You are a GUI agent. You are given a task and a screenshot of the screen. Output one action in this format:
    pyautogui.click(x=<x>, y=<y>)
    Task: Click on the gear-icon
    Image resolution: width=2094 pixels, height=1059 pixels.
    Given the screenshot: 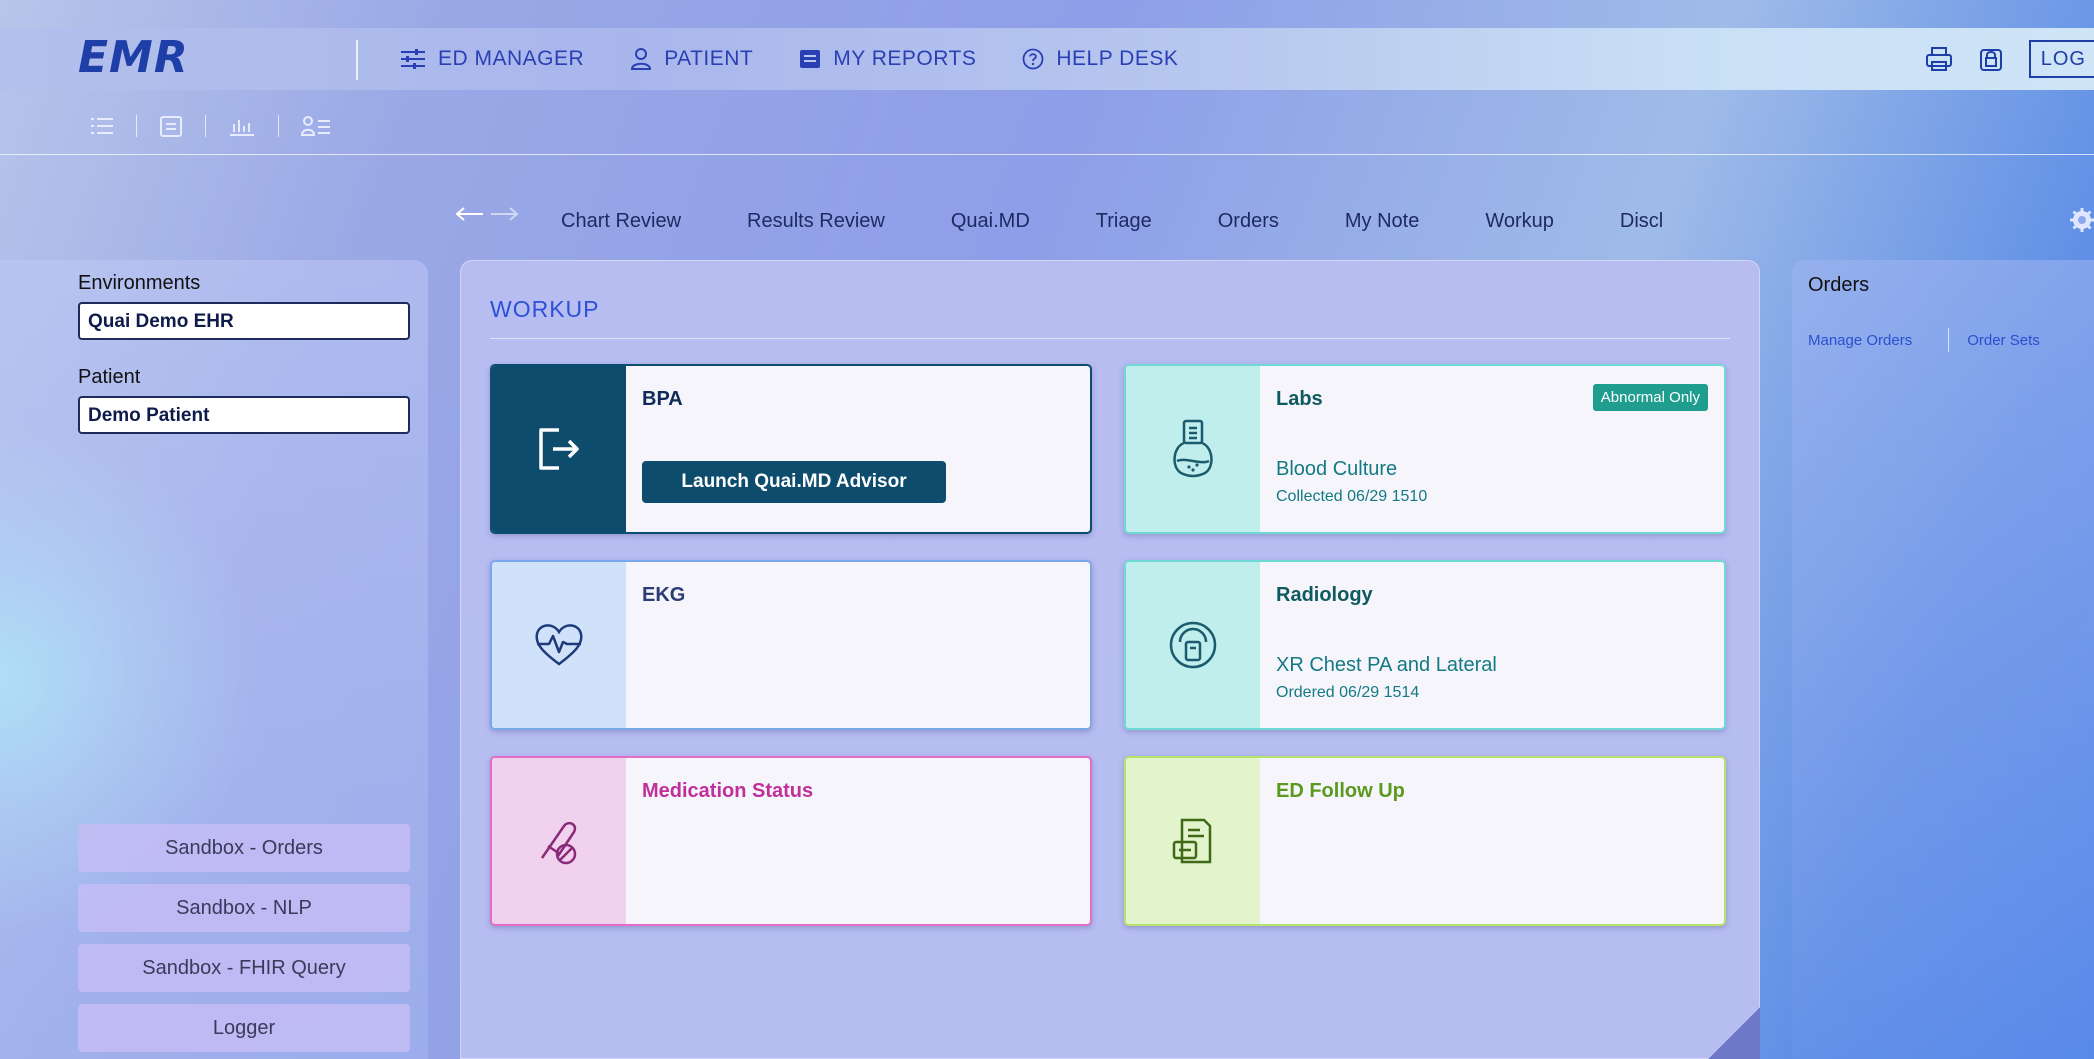 What is the action you would take?
    pyautogui.click(x=2082, y=222)
    